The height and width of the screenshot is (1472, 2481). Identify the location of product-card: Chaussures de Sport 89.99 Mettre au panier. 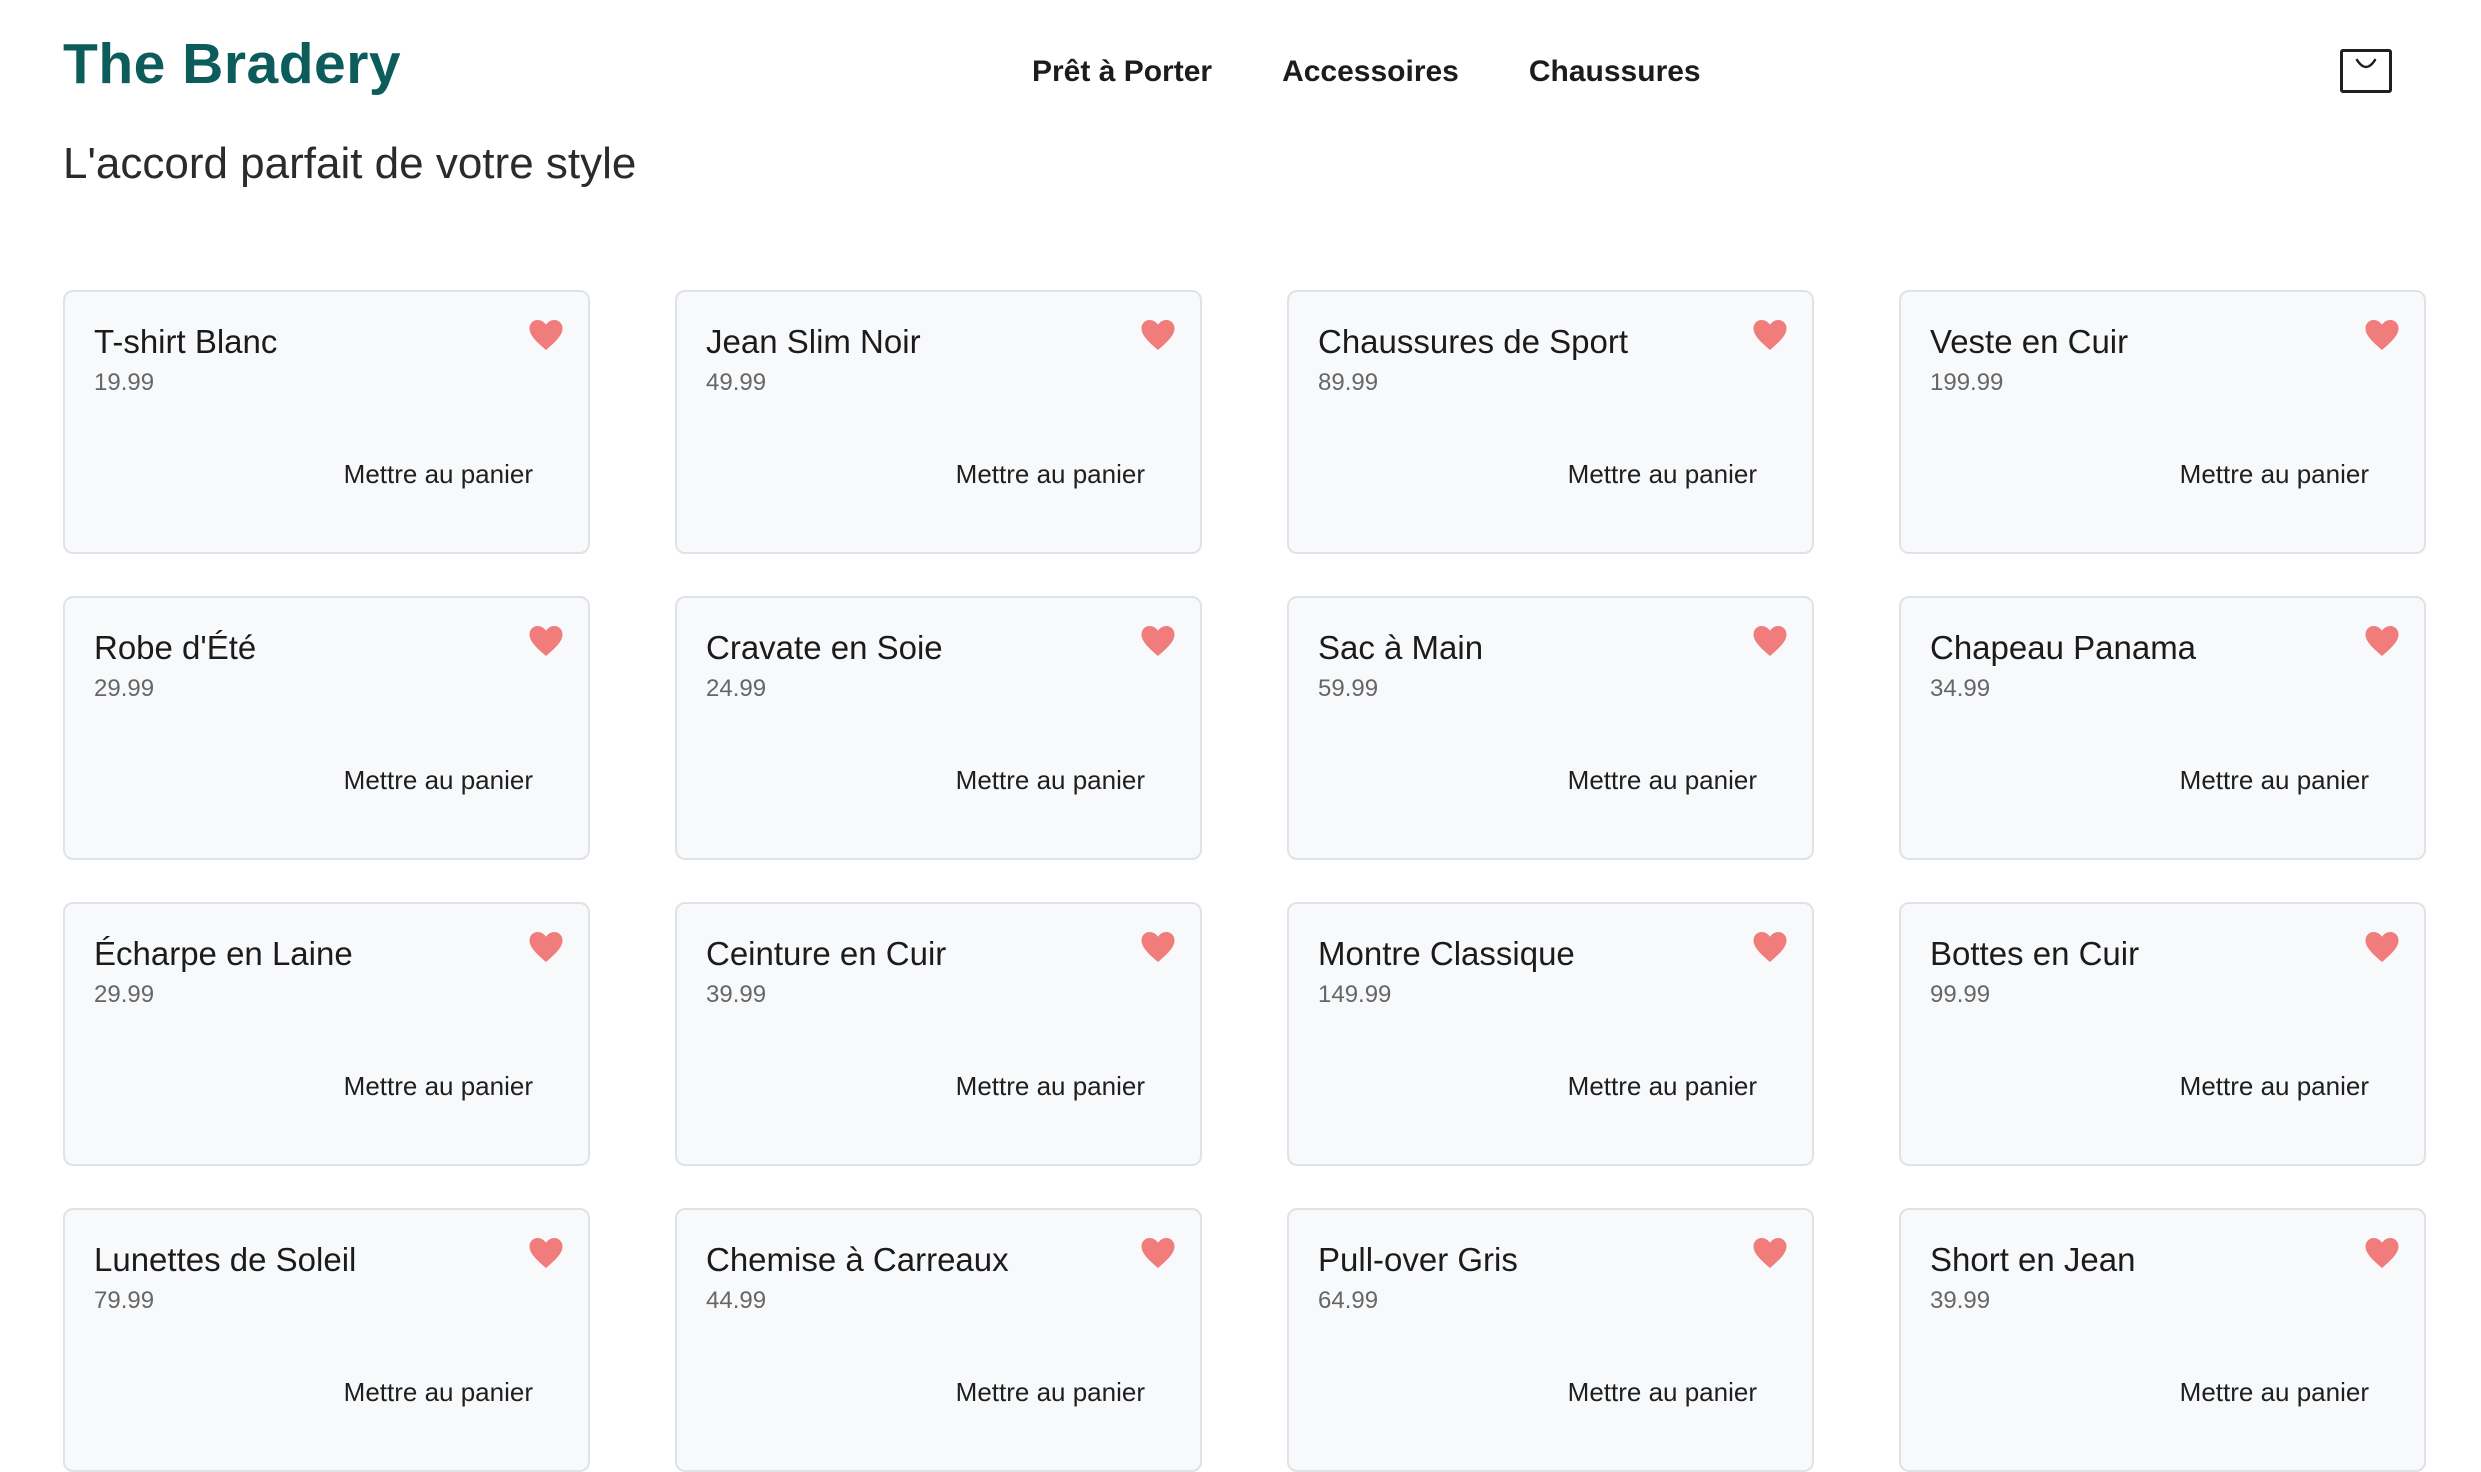
(1550, 422).